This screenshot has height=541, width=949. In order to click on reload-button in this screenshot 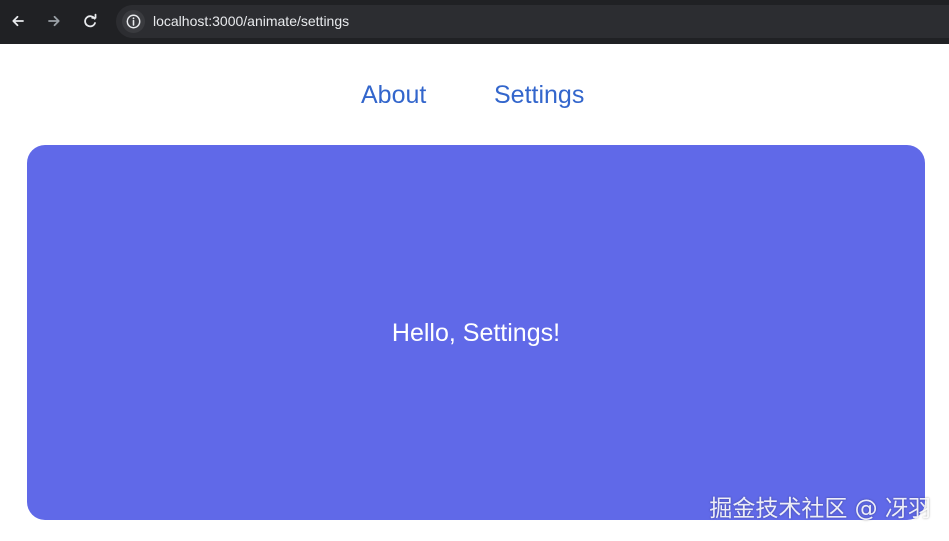, I will do `click(90, 21)`.